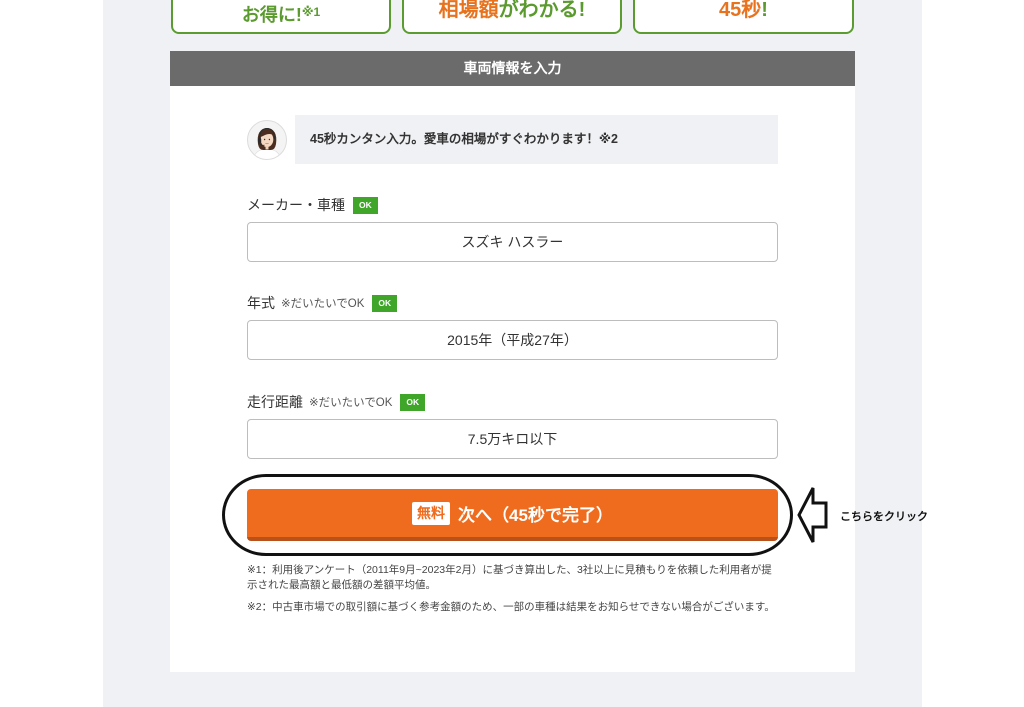  What do you see at coordinates (542, 10) in the screenshot?
I see `feature-market-price-label: がわかる!` at bounding box center [542, 10].